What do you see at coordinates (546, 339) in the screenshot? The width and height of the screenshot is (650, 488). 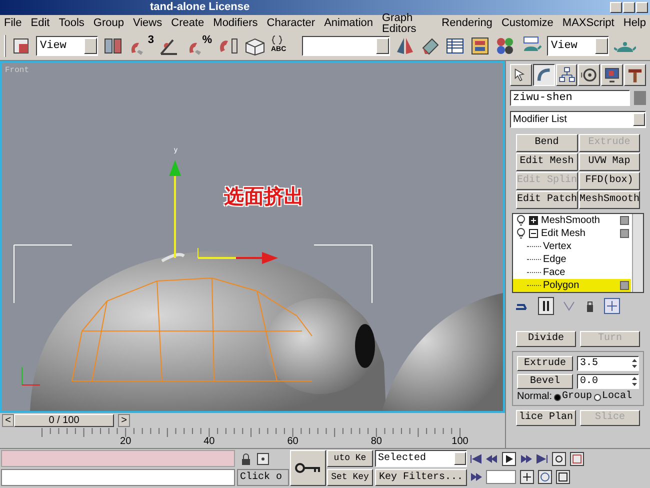 I see `rollout-button: Divide` at bounding box center [546, 339].